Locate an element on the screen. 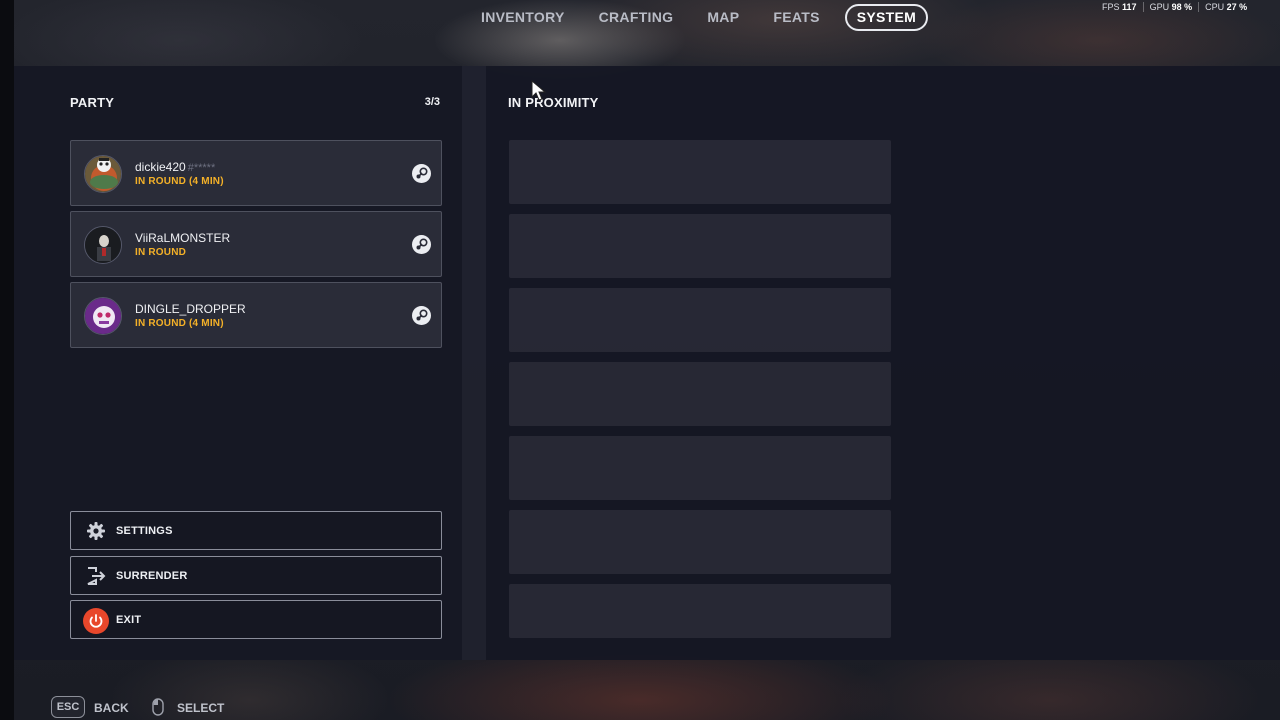 The height and width of the screenshot is (720, 1280). member-name: dickie420 #***** is located at coordinates (175, 167).